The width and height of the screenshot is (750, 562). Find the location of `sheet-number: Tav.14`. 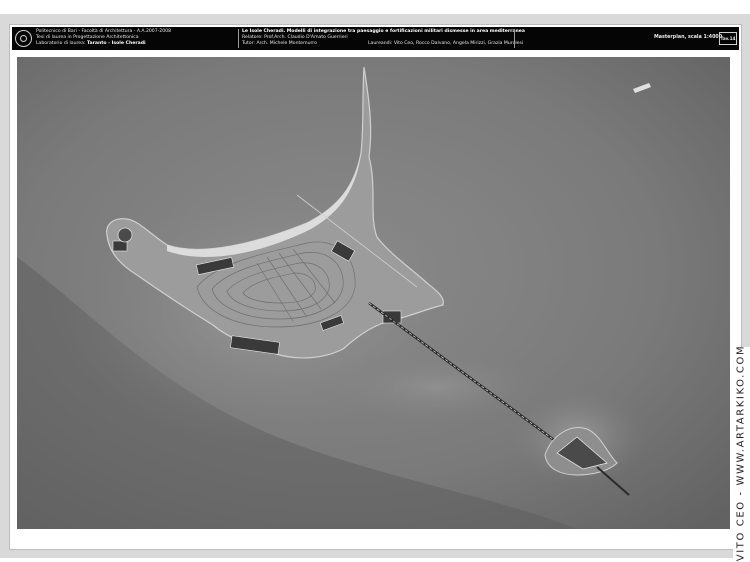

sheet-number: Tav.14 is located at coordinates (728, 38).